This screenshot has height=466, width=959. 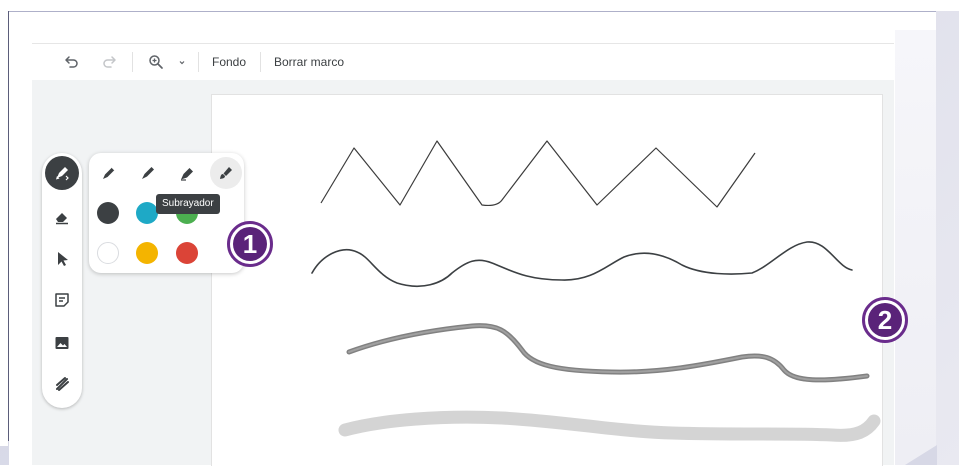 I want to click on highlighter-icon, so click(x=187, y=174).